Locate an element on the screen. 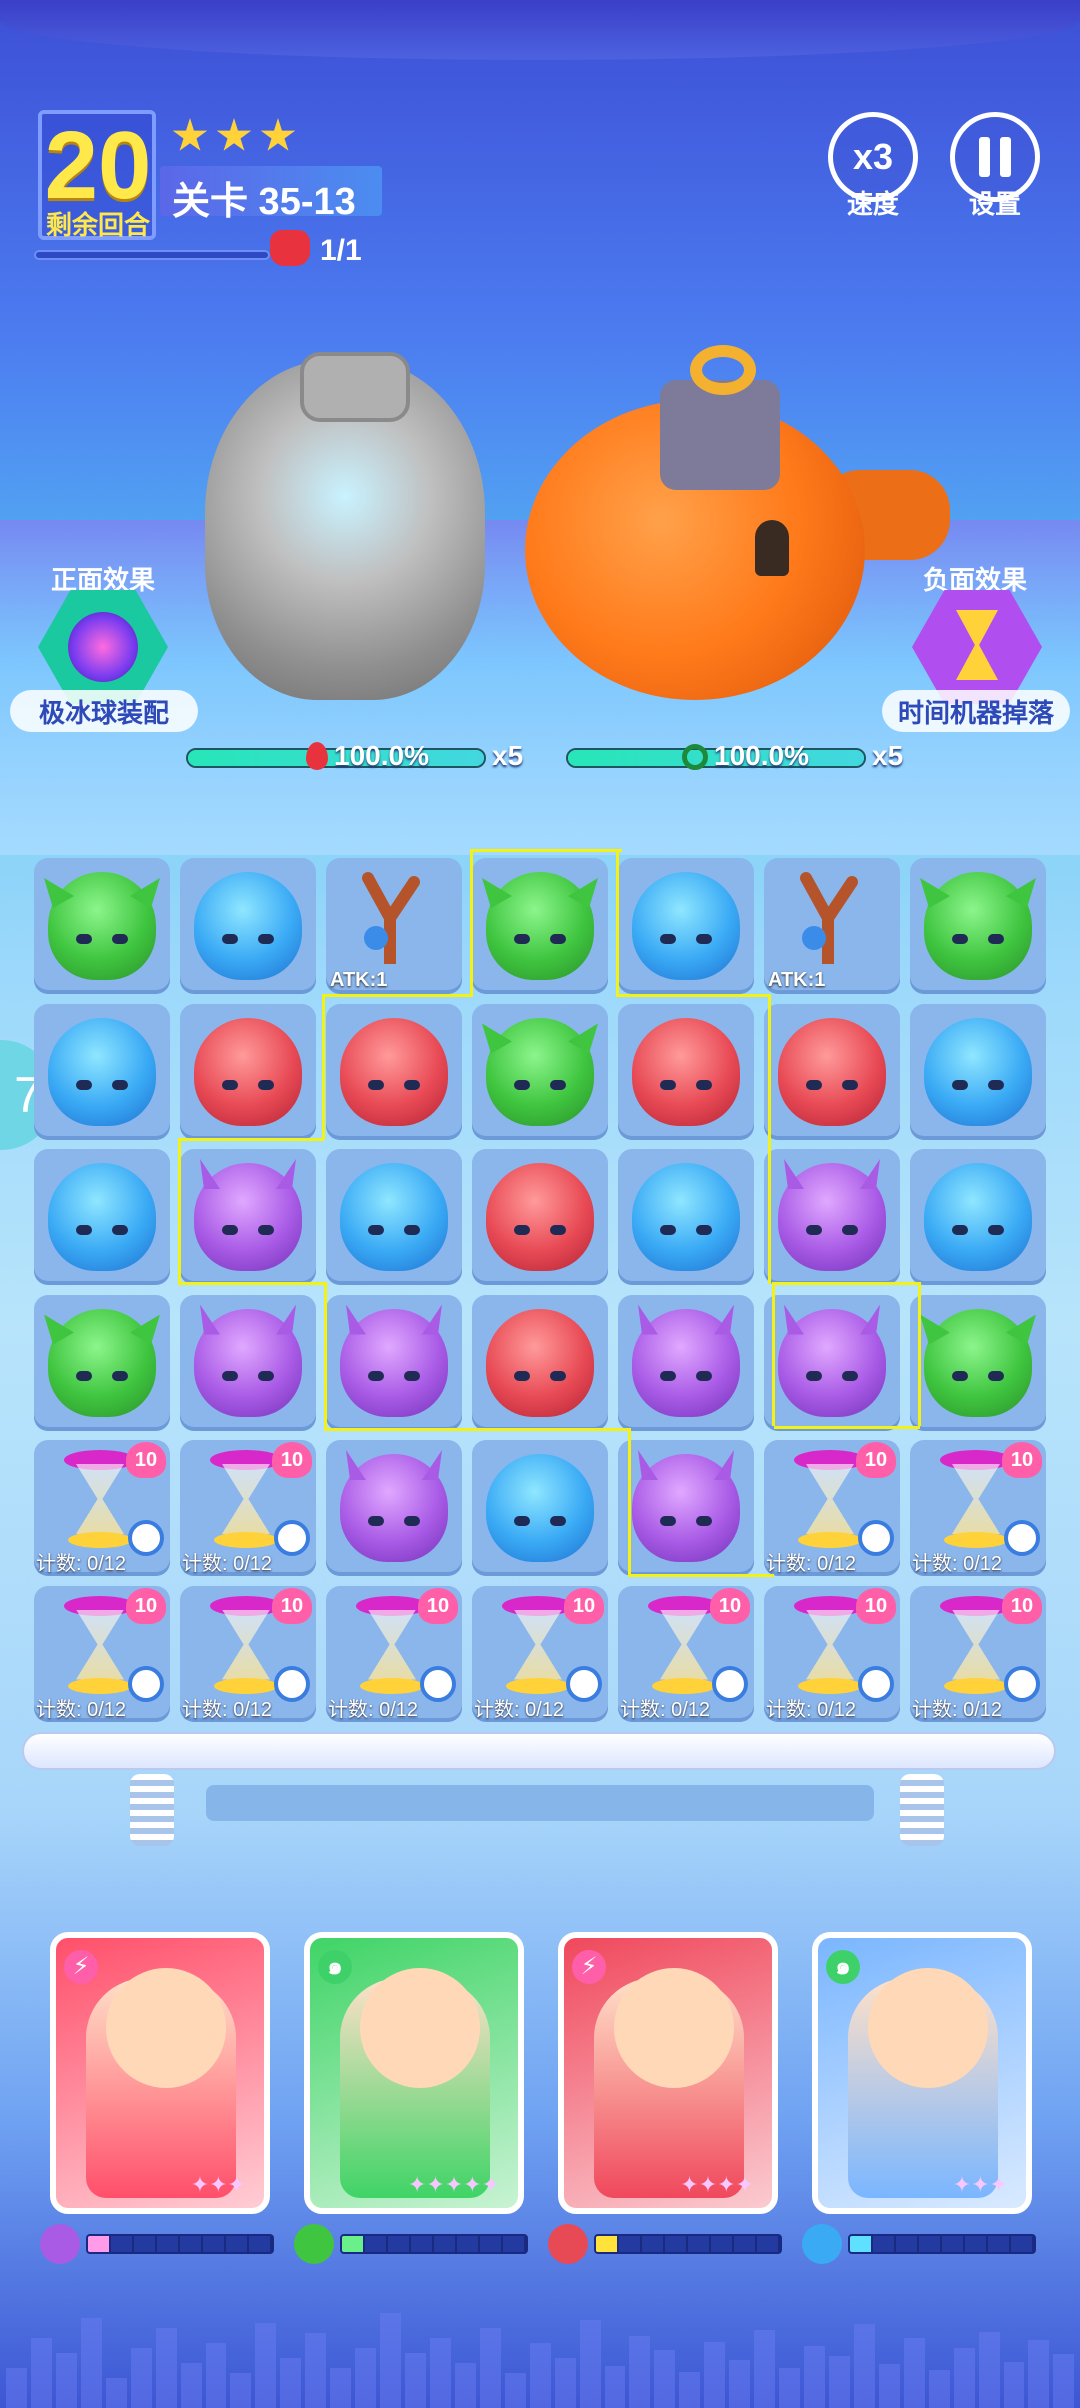 The width and height of the screenshot is (1080, 2408). robot-hp-text: 100.0% is located at coordinates (761, 756).